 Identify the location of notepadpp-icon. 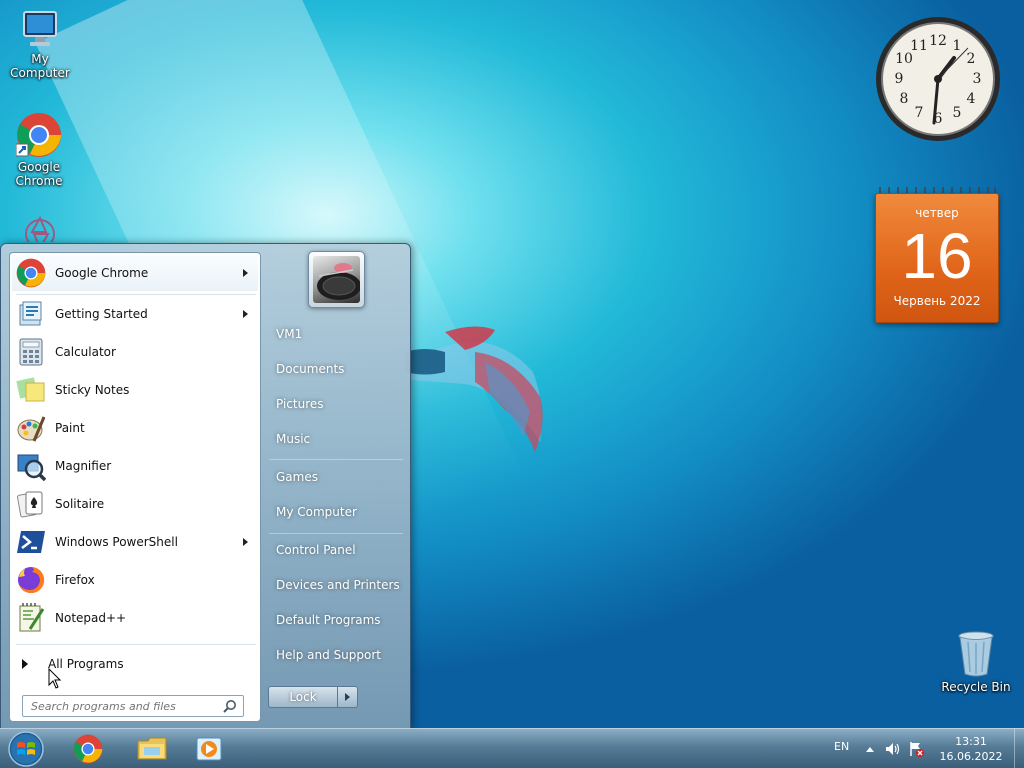
(31, 618).